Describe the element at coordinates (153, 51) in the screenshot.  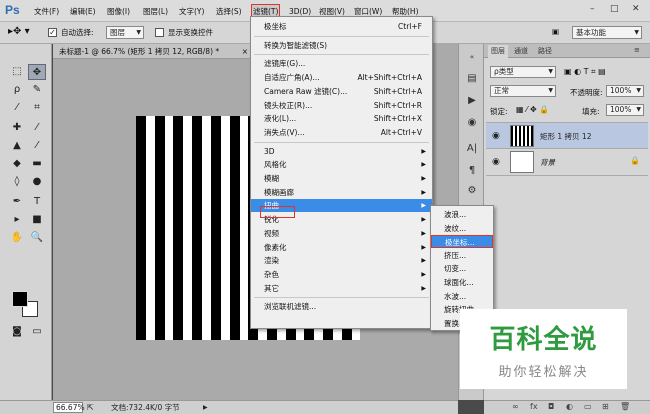
I see `document-tab: 未标题-1 @ 66.7% (矩形 1 拷贝 12, RGB/8) * ×` at that location.